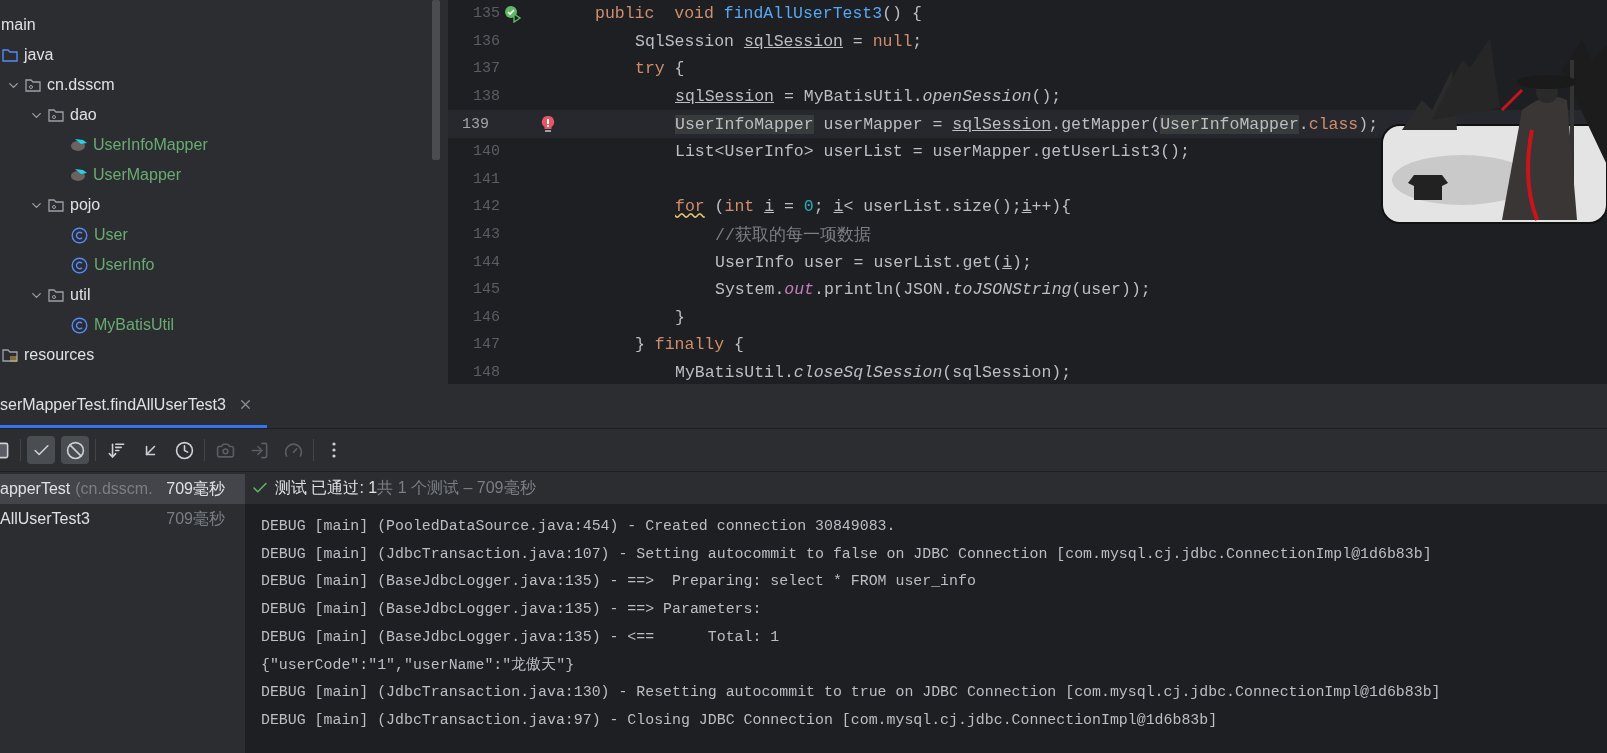  I want to click on run-check-icon, so click(513, 13).